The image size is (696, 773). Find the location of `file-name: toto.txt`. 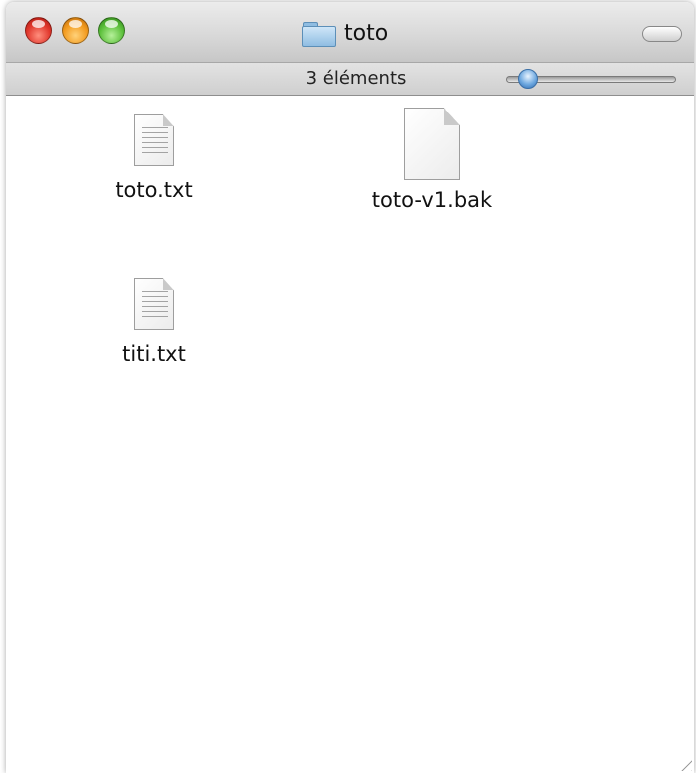

file-name: toto.txt is located at coordinates (154, 190).